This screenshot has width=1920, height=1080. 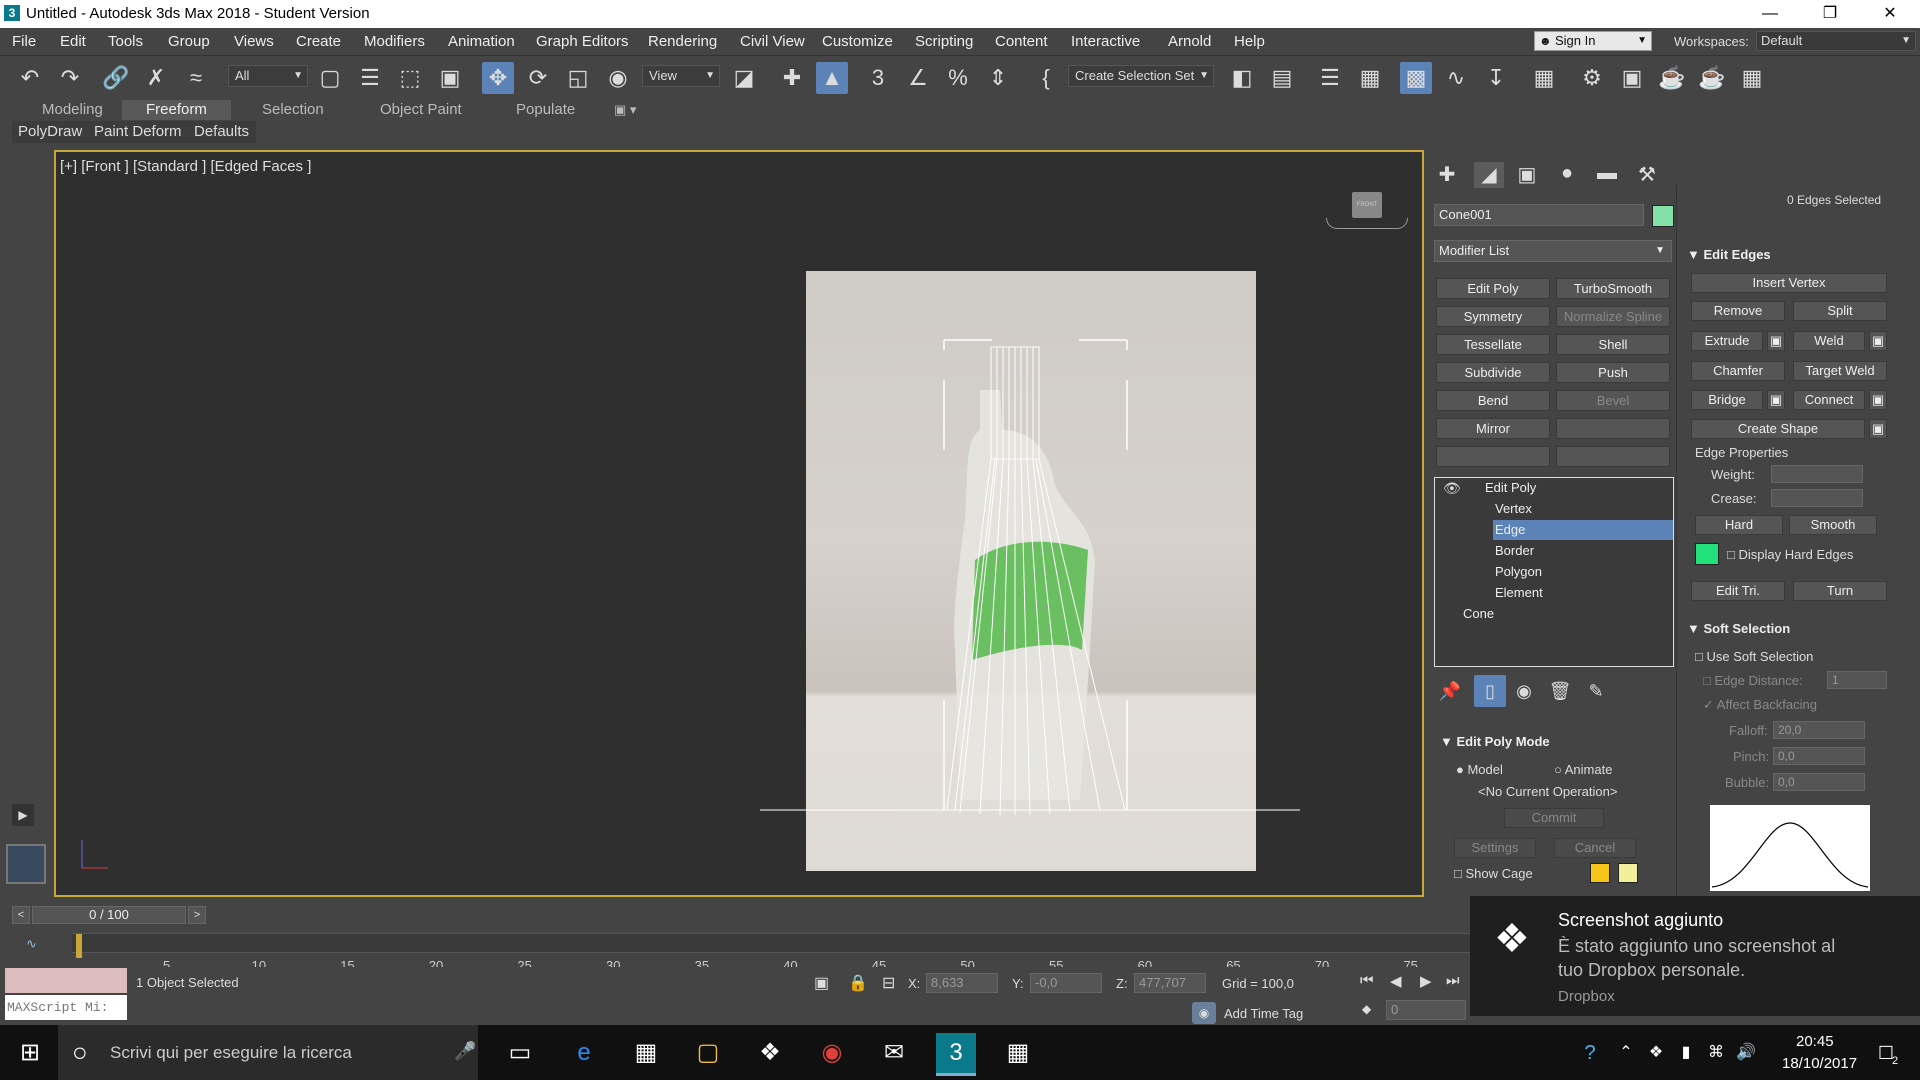 I want to click on scene-explorer-icon: ☰, so click(x=1330, y=78).